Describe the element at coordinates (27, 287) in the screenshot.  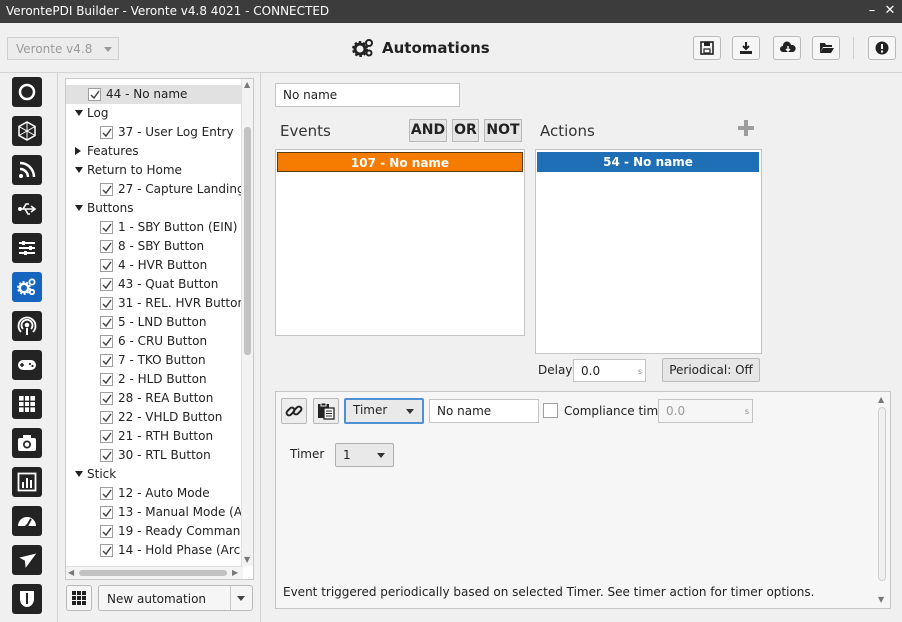
I see `sidebar-item-automations` at that location.